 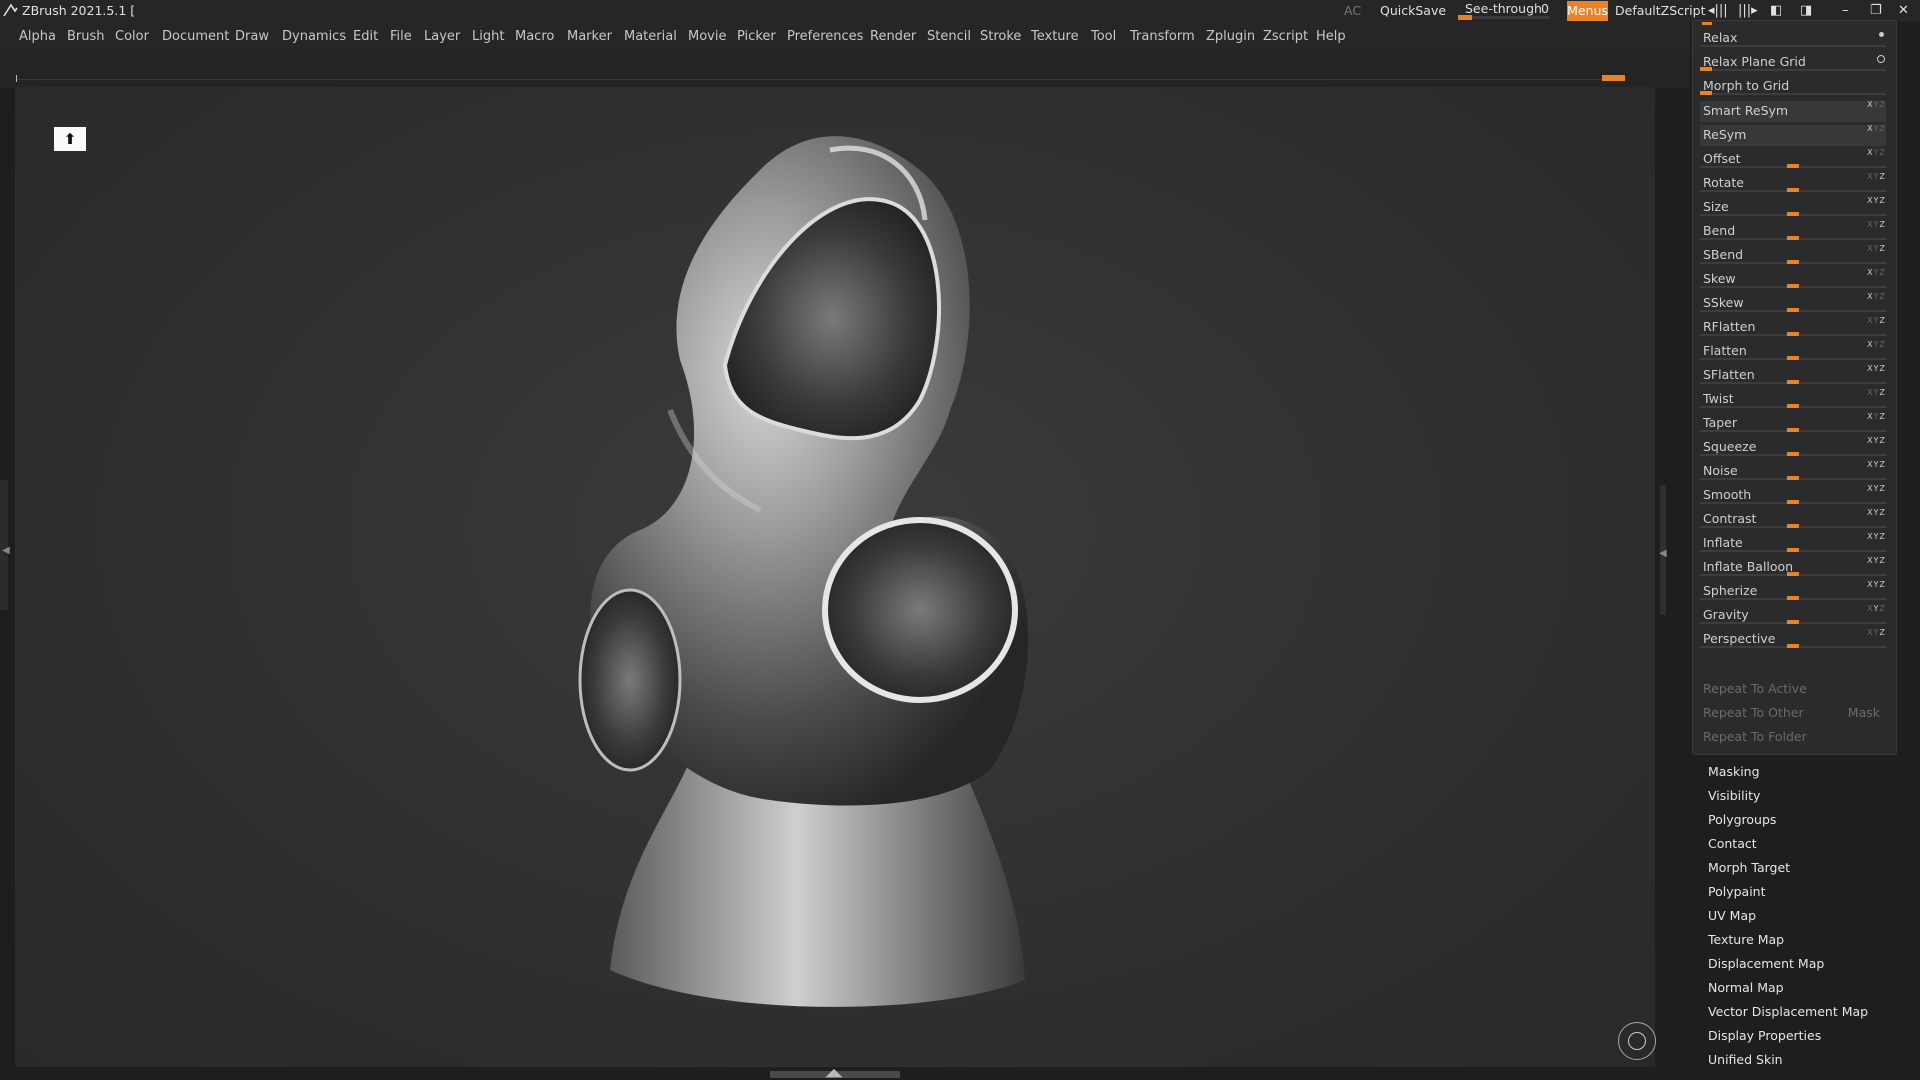 What do you see at coordinates (1794, 713) in the screenshot?
I see `repeat-to-other-button: Repeat To Other Mask` at bounding box center [1794, 713].